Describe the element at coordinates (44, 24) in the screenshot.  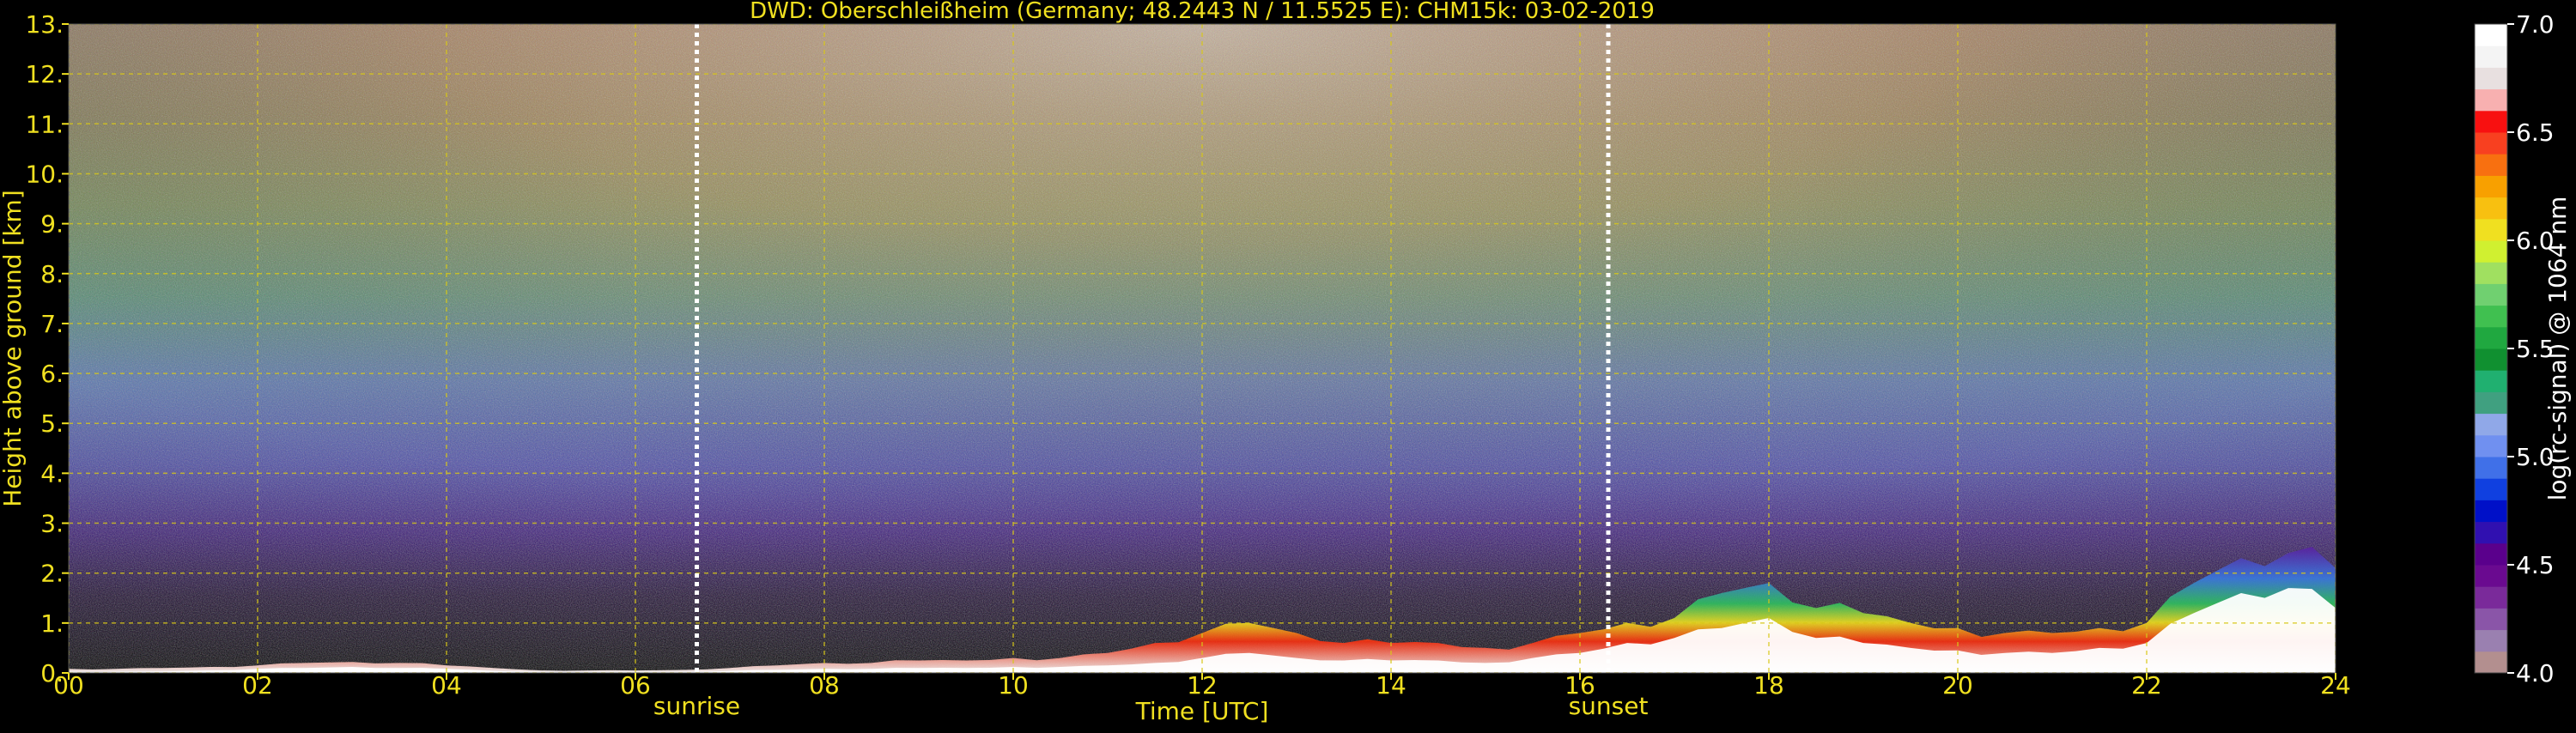
I see `y-tick-label: 13.` at that location.